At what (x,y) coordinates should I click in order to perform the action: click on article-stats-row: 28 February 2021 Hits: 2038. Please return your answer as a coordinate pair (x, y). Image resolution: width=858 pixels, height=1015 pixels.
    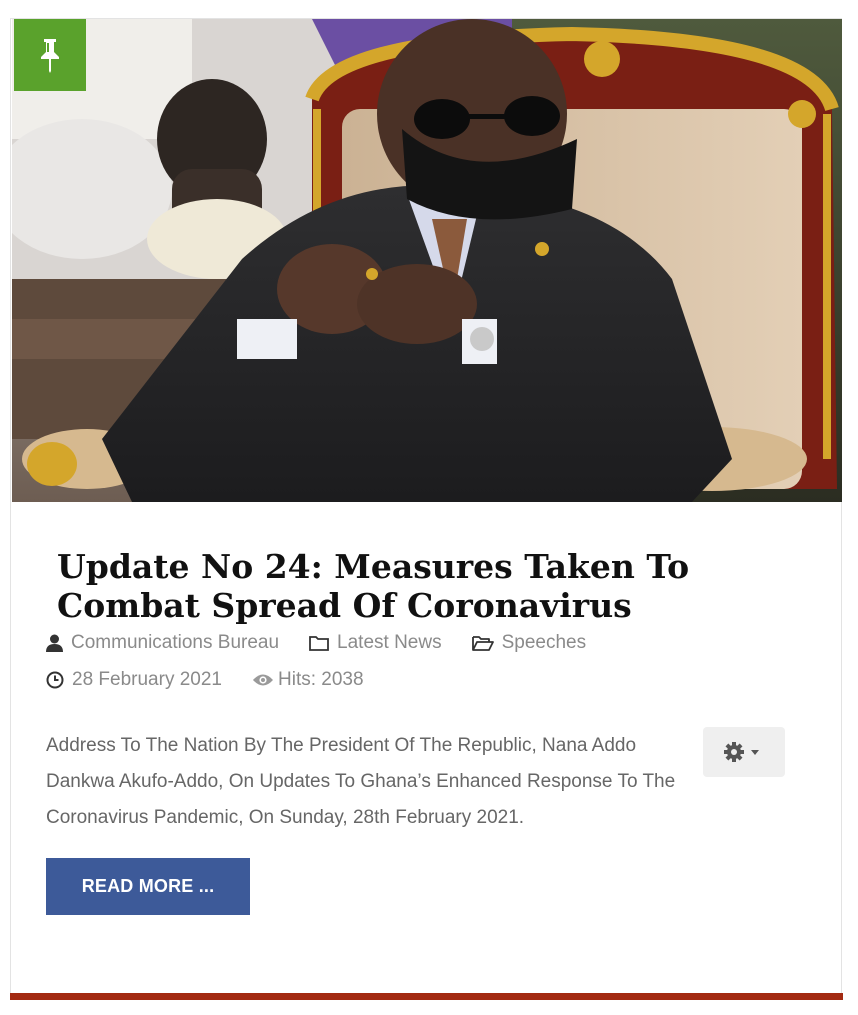
    Looking at the image, I should click on (220, 680).